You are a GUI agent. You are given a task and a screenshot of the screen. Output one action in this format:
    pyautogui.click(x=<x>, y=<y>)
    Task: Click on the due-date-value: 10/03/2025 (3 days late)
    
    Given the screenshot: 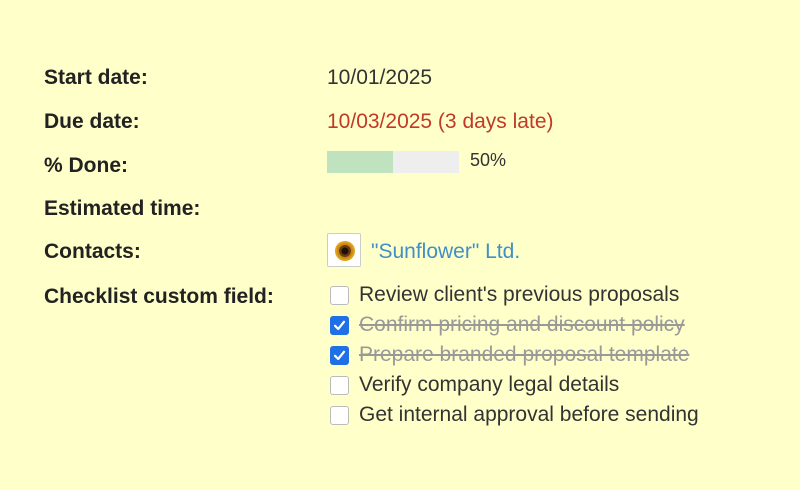 What is the action you would take?
    pyautogui.click(x=440, y=121)
    